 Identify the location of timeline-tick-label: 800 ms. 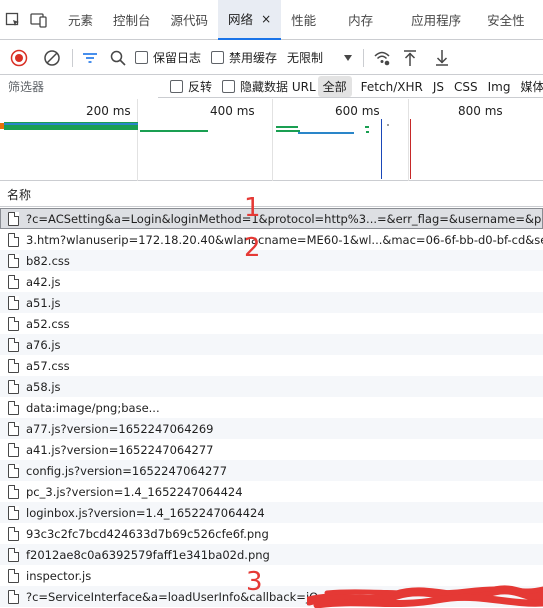
(480, 111).